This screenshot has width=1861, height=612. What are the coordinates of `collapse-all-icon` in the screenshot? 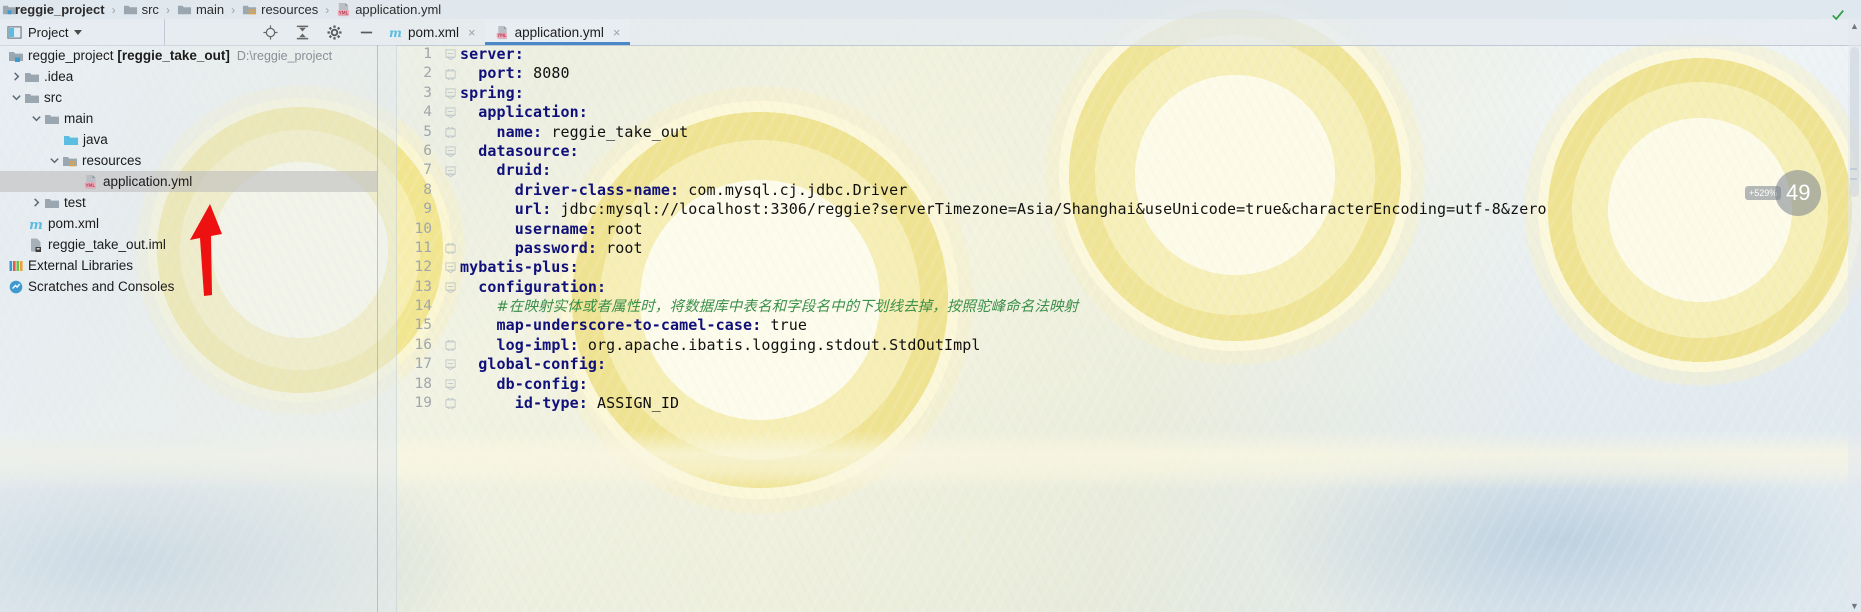 It's located at (302, 32).